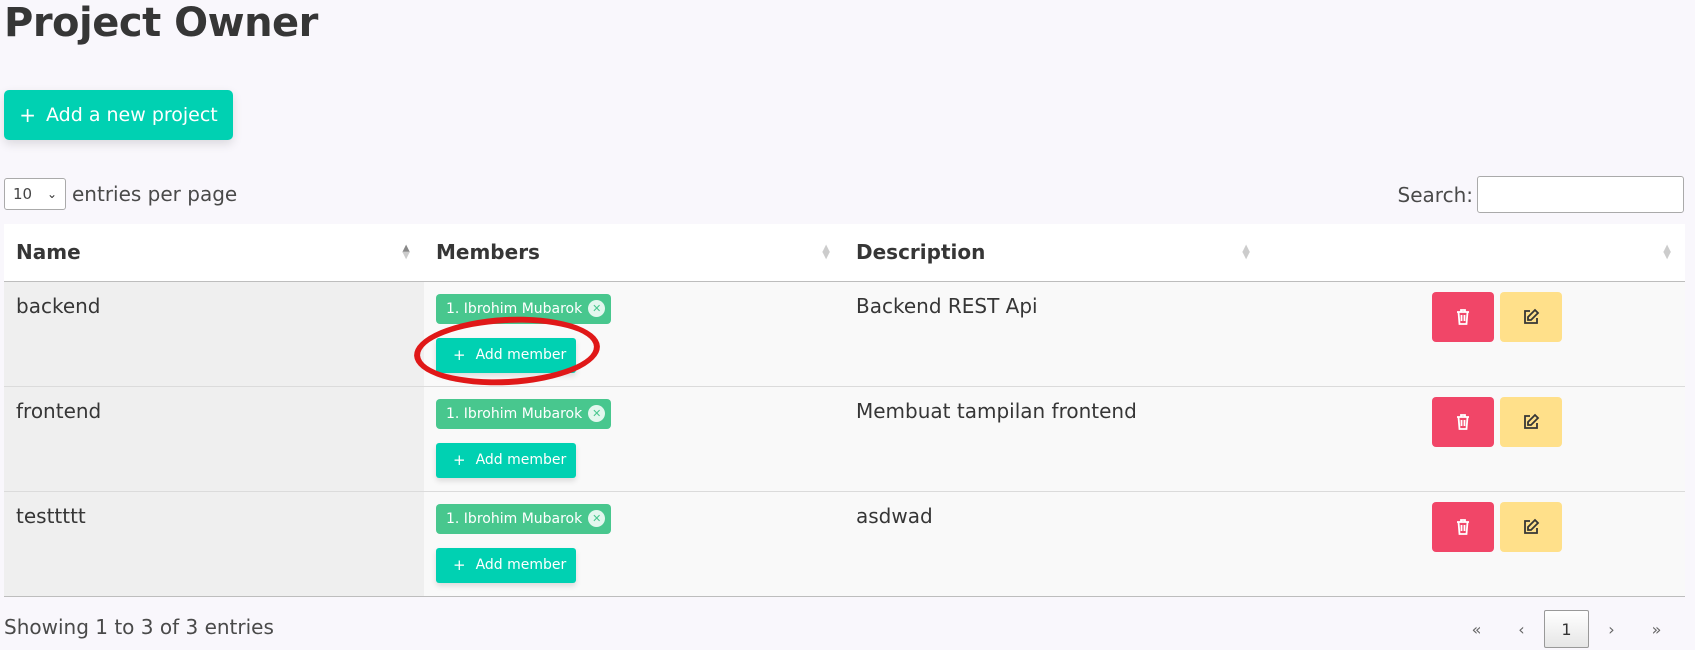 The image size is (1695, 650). Describe the element at coordinates (35, 194) in the screenshot. I see `entries-per-page-select: 10 ⌄` at that location.